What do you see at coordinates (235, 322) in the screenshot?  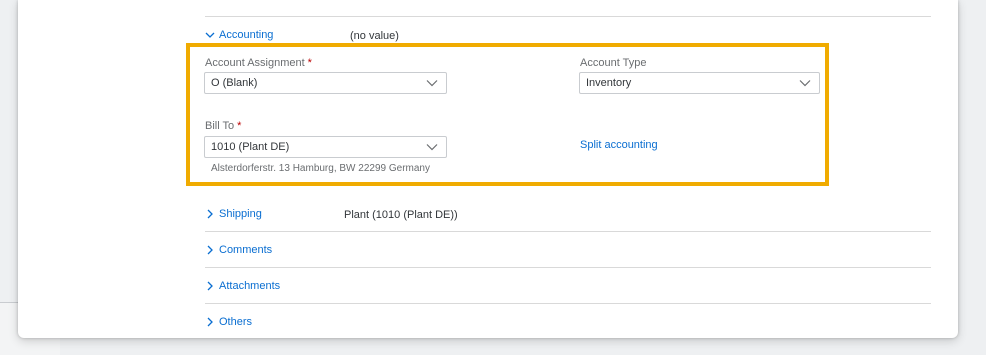 I see `section-others-title: Others` at bounding box center [235, 322].